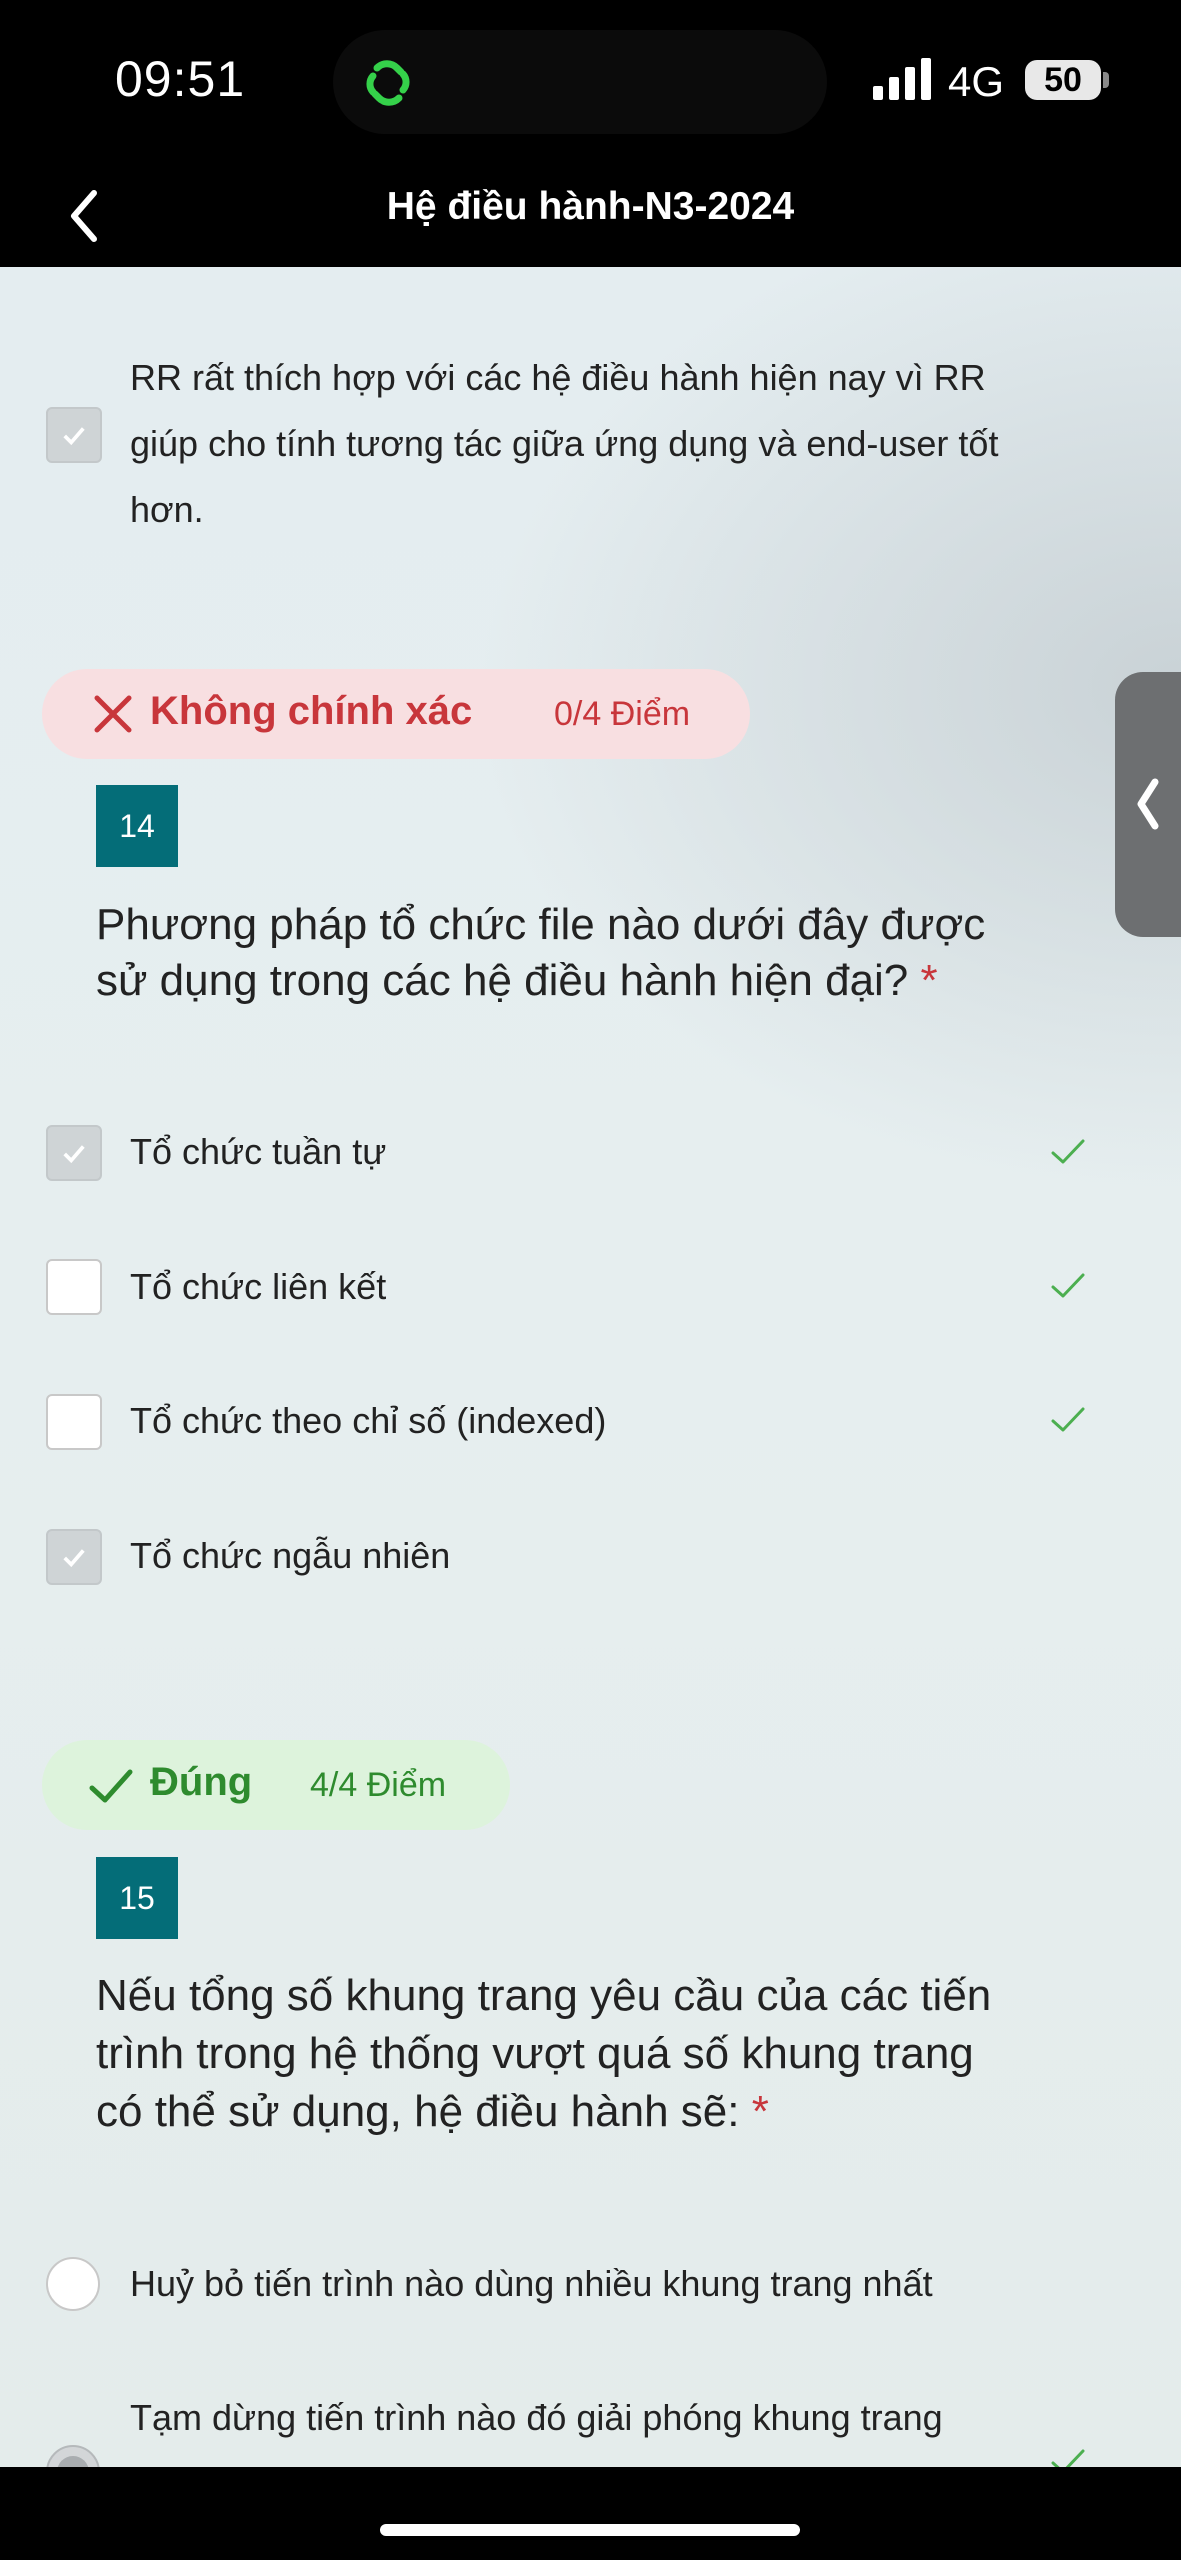  I want to click on status-time: 09:51, so click(180, 79).